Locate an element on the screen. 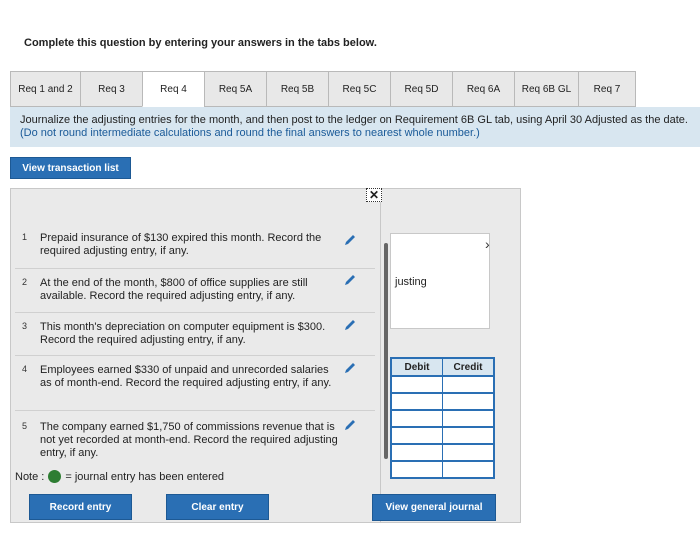 The image size is (700, 547). tab-req-4: Req 4 is located at coordinates (173, 89).